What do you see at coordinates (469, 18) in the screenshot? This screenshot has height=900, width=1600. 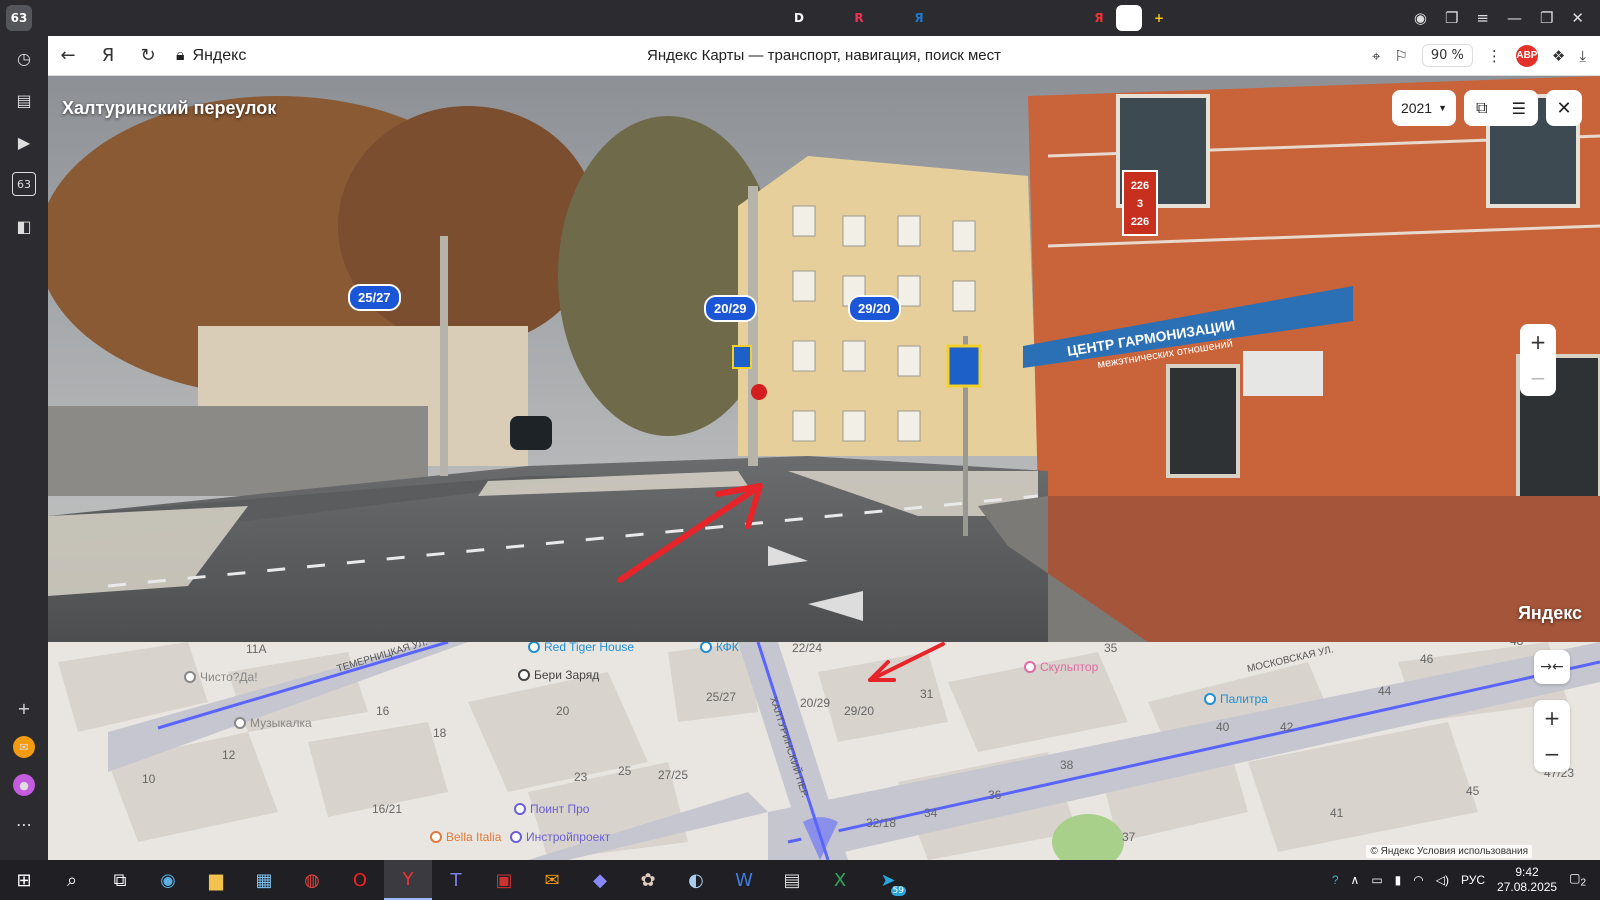 I see `vk-icon` at bounding box center [469, 18].